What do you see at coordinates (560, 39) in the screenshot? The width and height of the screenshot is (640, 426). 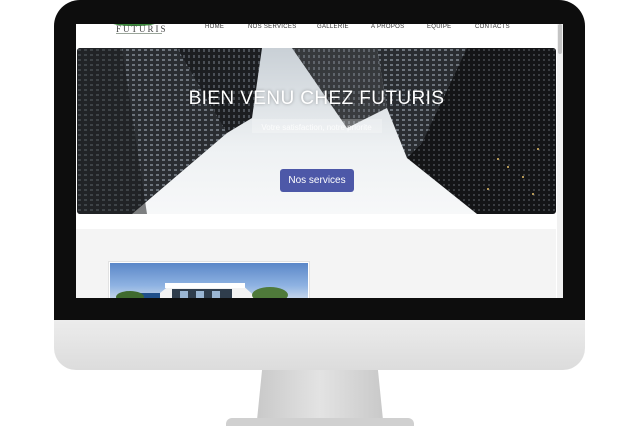 I see `scrollbar-thumb` at bounding box center [560, 39].